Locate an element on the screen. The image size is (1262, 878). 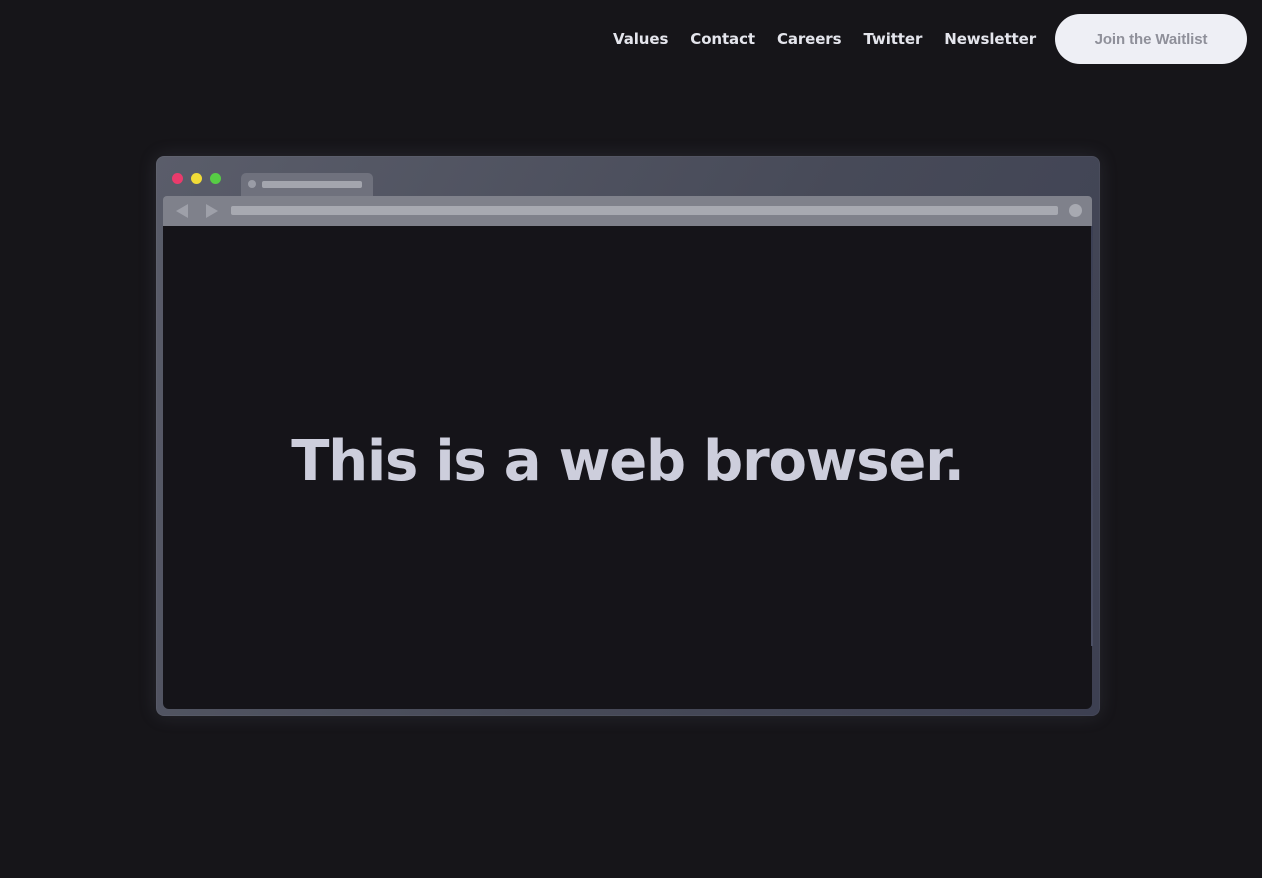
nav-link-careers: Careers is located at coordinates (809, 39).